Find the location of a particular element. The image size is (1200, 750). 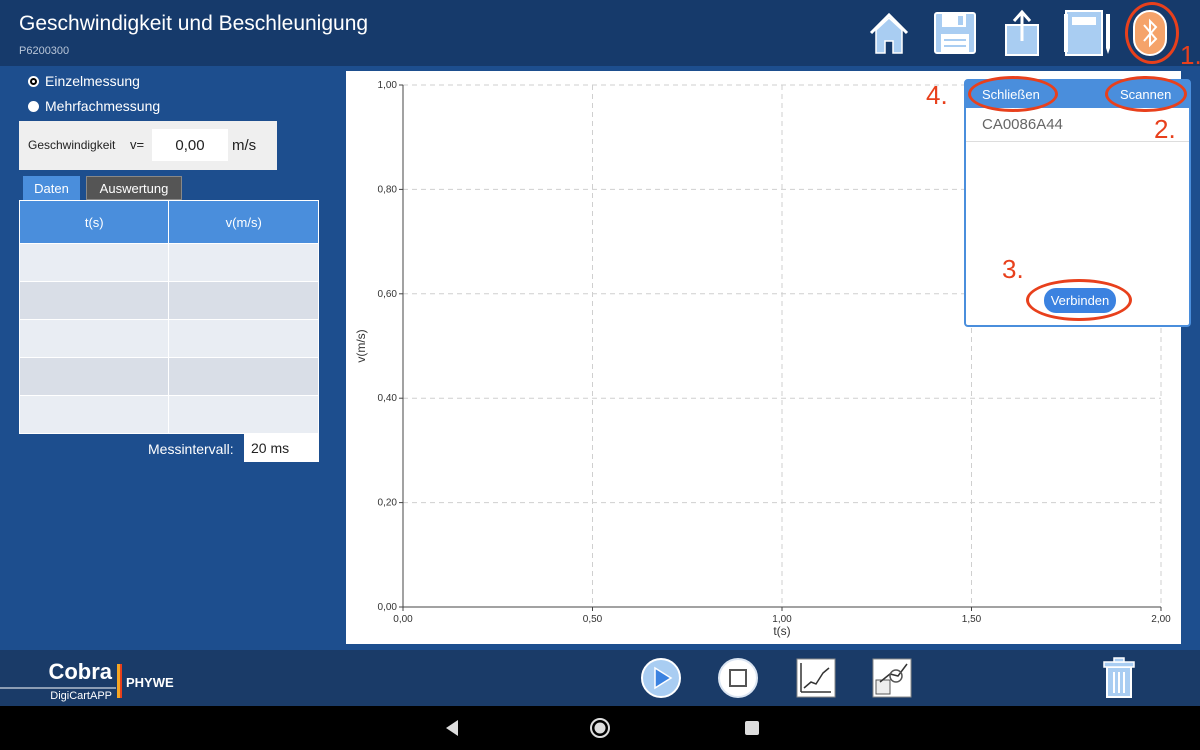

share-icon is located at coordinates (1022, 32).